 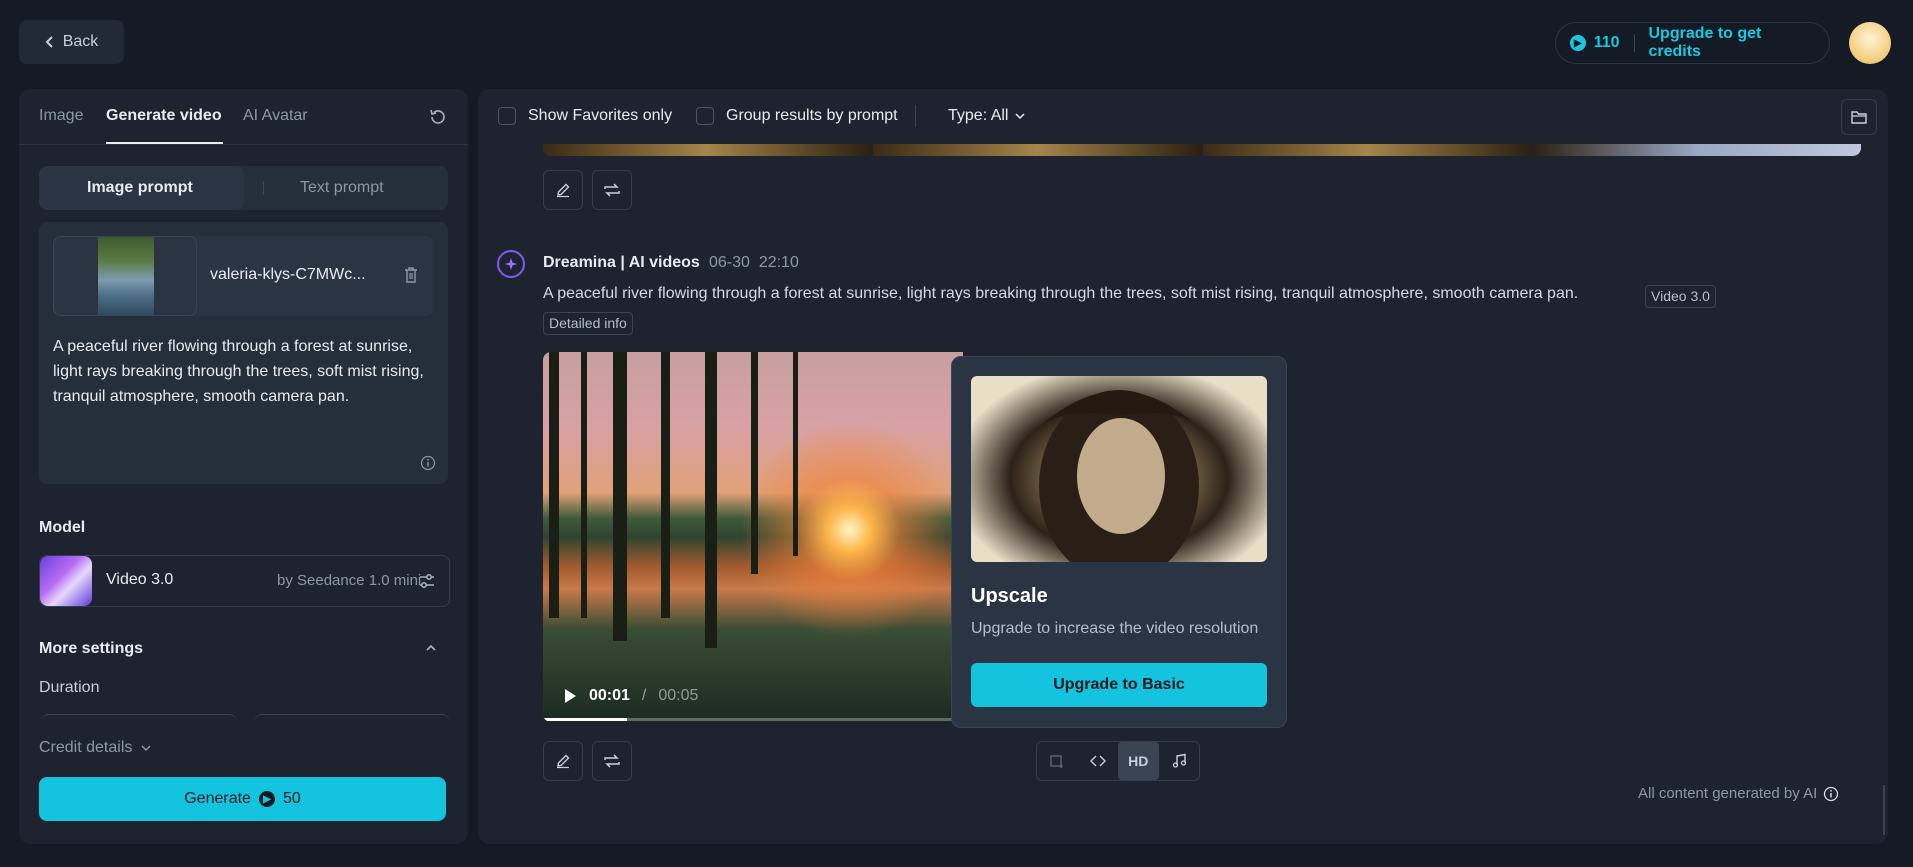 What do you see at coordinates (609, 695) in the screenshot?
I see `current-time: 00:01` at bounding box center [609, 695].